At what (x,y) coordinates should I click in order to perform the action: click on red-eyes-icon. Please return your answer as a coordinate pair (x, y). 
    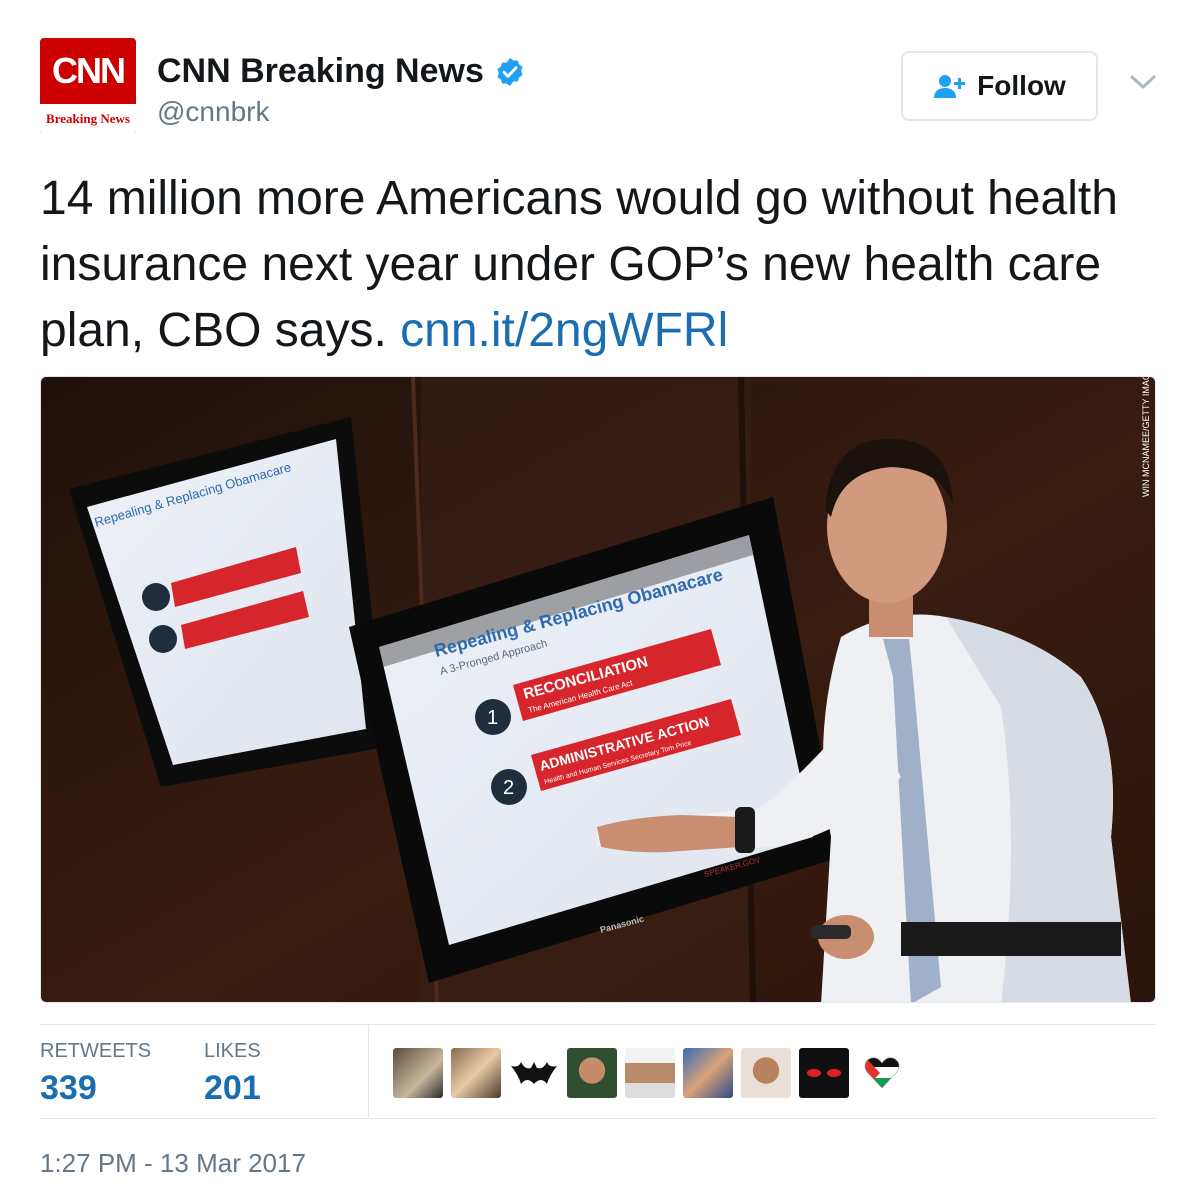
    Looking at the image, I should click on (824, 1073).